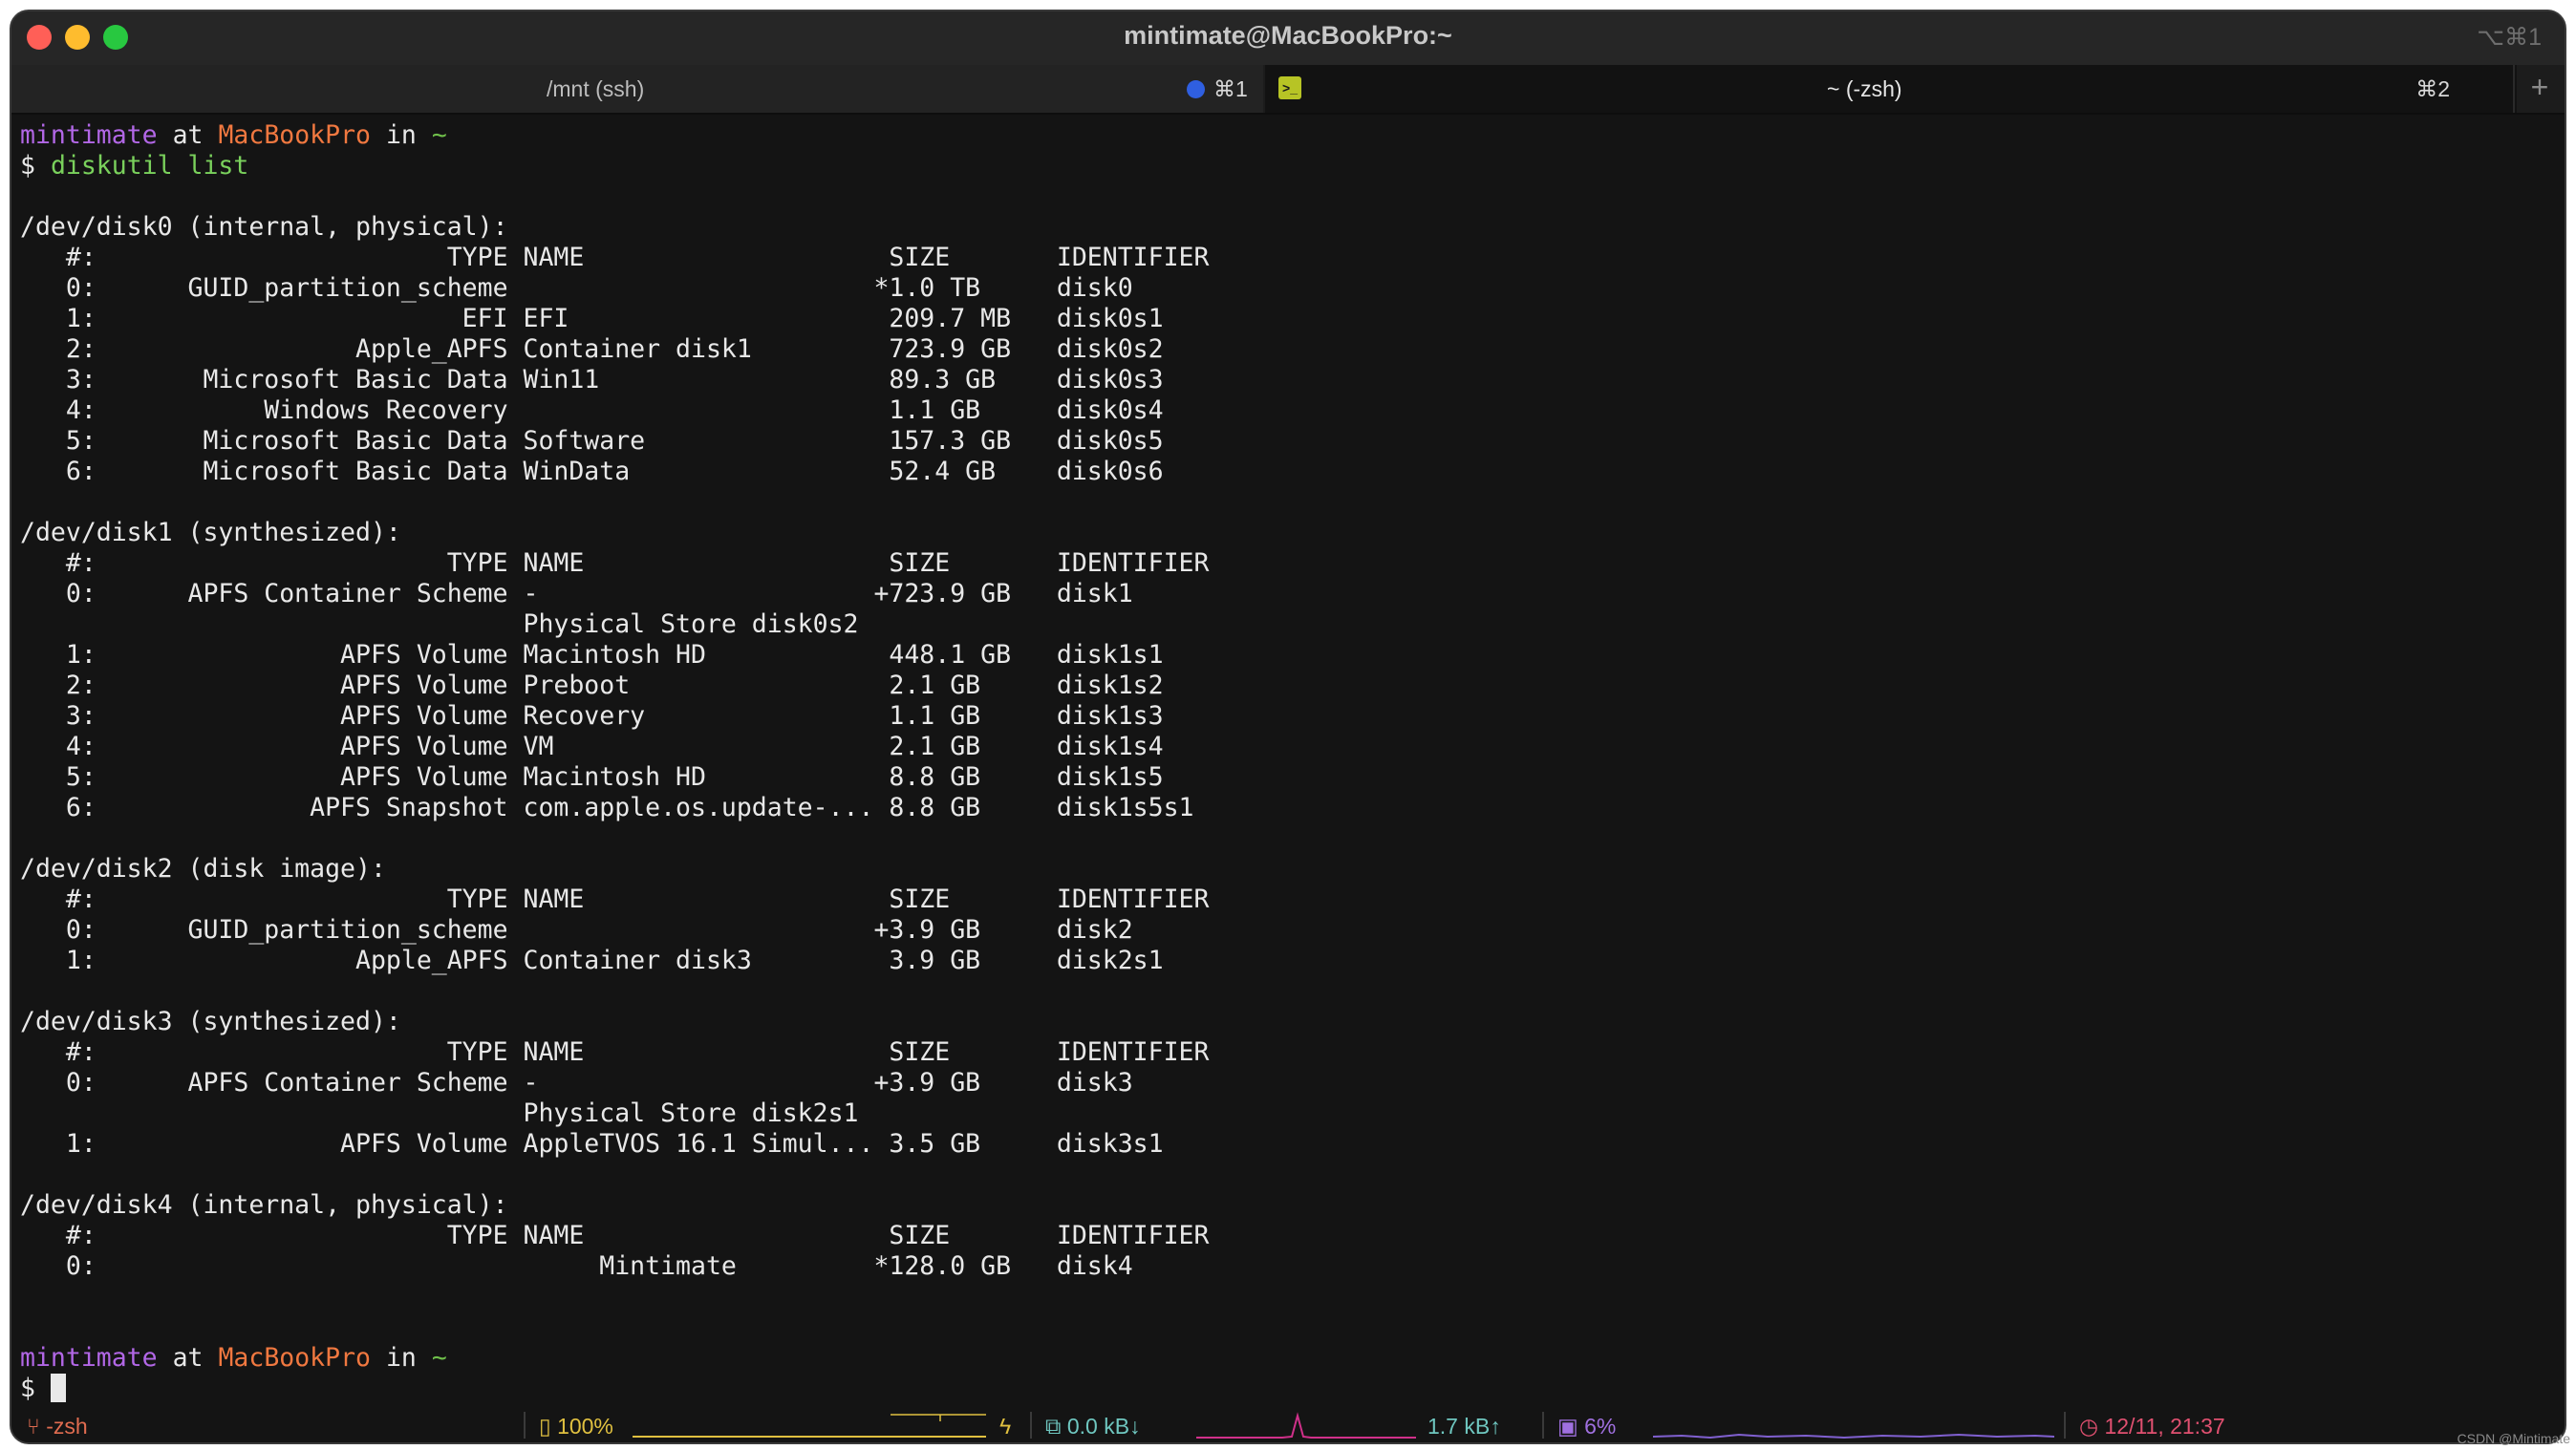 The width and height of the screenshot is (2576, 1450). What do you see at coordinates (585, 1426) in the screenshot?
I see `battery-label: 100%` at bounding box center [585, 1426].